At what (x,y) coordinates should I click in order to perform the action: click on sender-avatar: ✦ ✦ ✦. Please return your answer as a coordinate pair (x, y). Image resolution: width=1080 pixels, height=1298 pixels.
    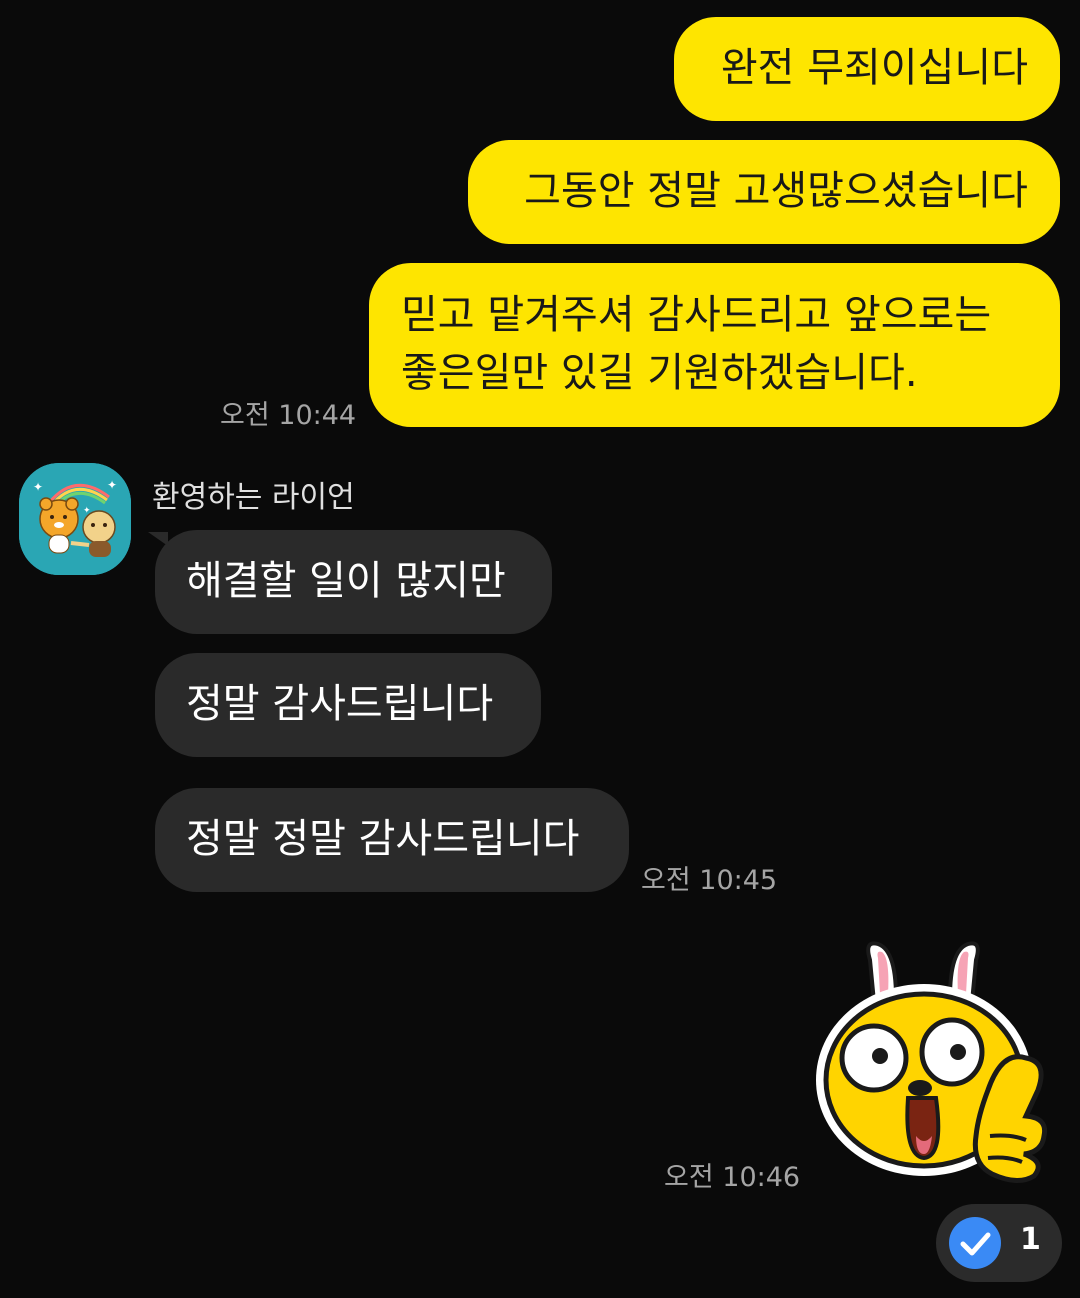
    Looking at the image, I should click on (75, 519).